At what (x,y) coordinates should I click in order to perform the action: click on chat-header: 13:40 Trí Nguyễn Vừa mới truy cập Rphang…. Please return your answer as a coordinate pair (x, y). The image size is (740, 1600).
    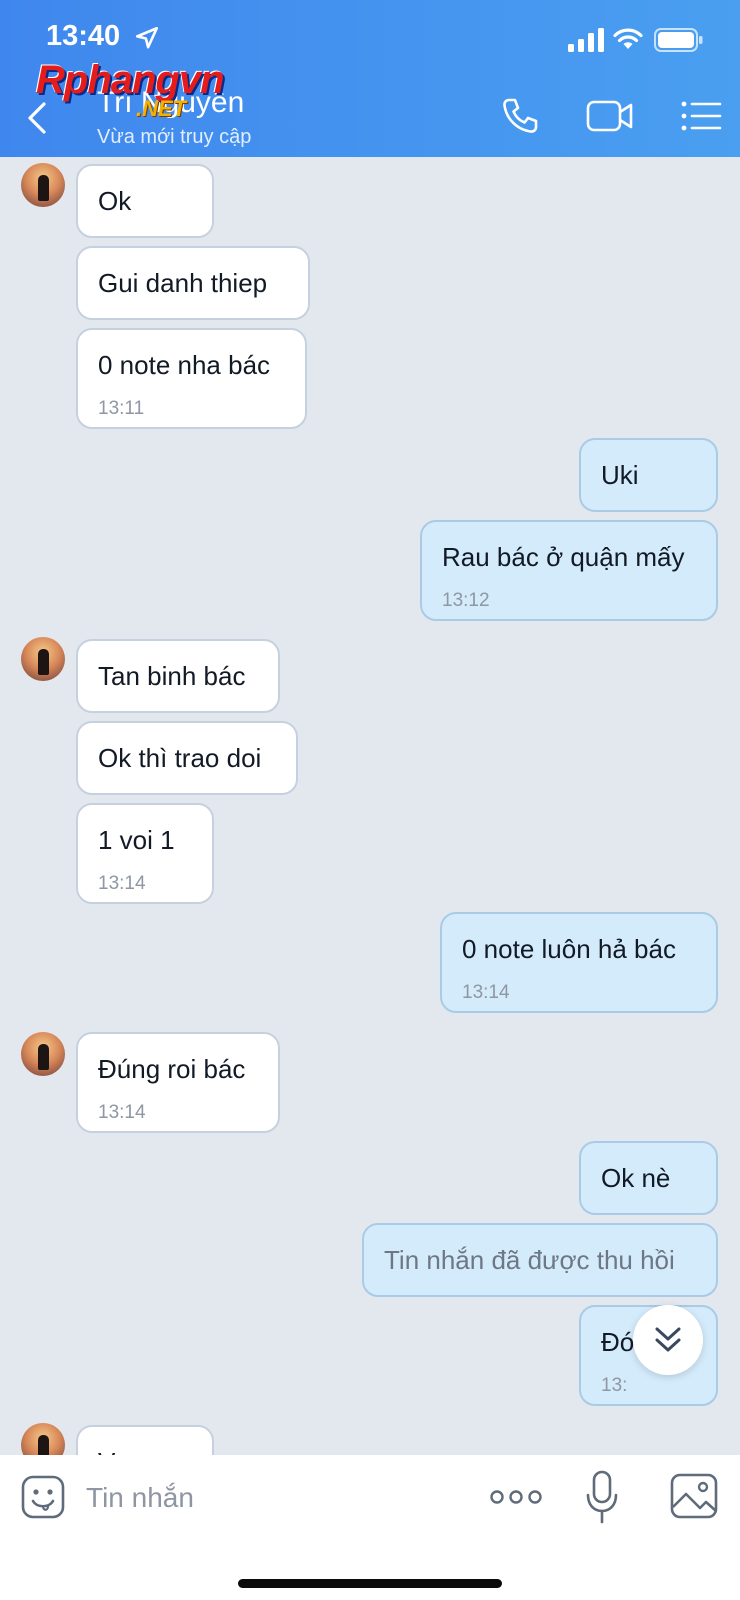
    Looking at the image, I should click on (370, 78).